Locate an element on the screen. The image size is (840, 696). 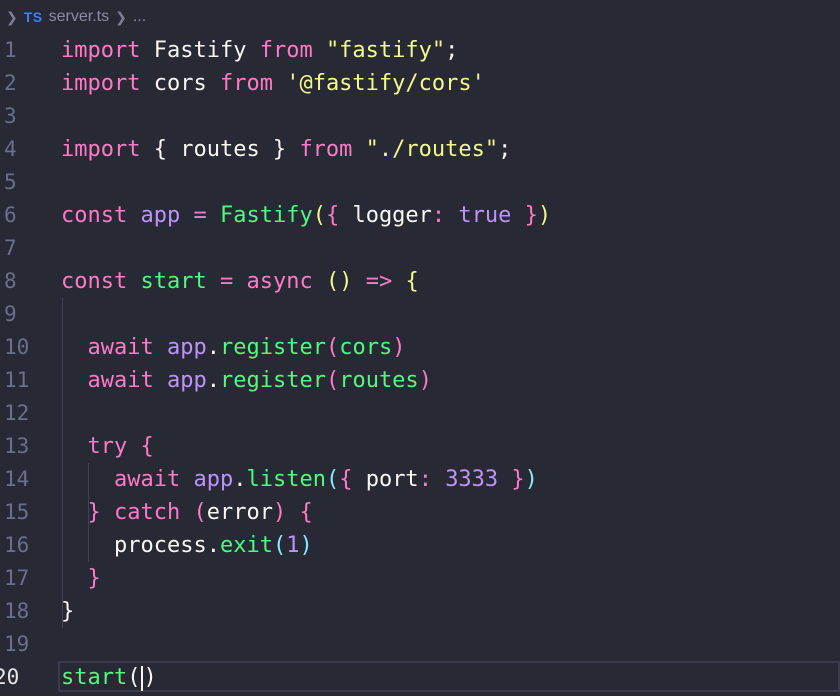
current-line-highlight is located at coordinates (449, 676).